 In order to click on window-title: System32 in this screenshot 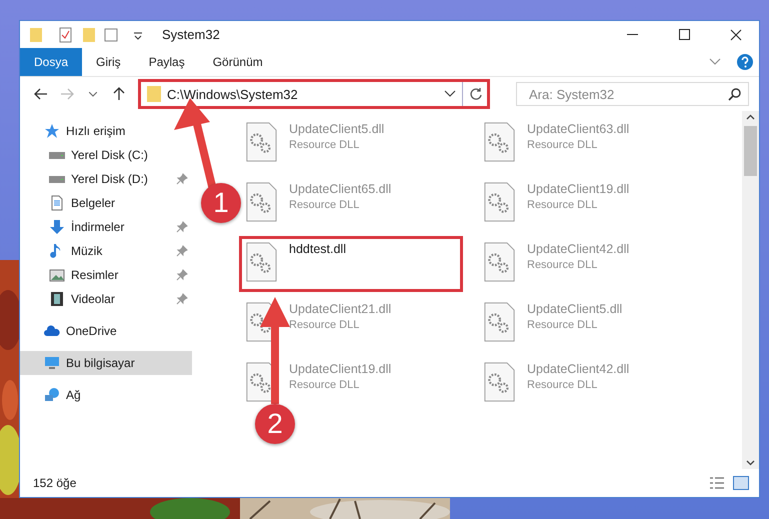, I will do `click(191, 34)`.